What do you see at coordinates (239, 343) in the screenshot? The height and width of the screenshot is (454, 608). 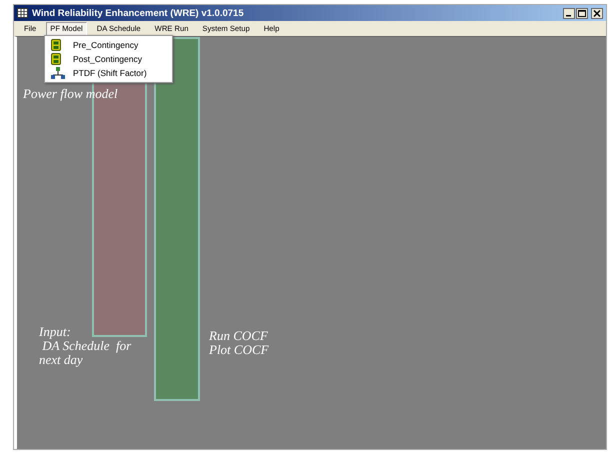 I see `annotation-text: Run COCF Plot COCF` at bounding box center [239, 343].